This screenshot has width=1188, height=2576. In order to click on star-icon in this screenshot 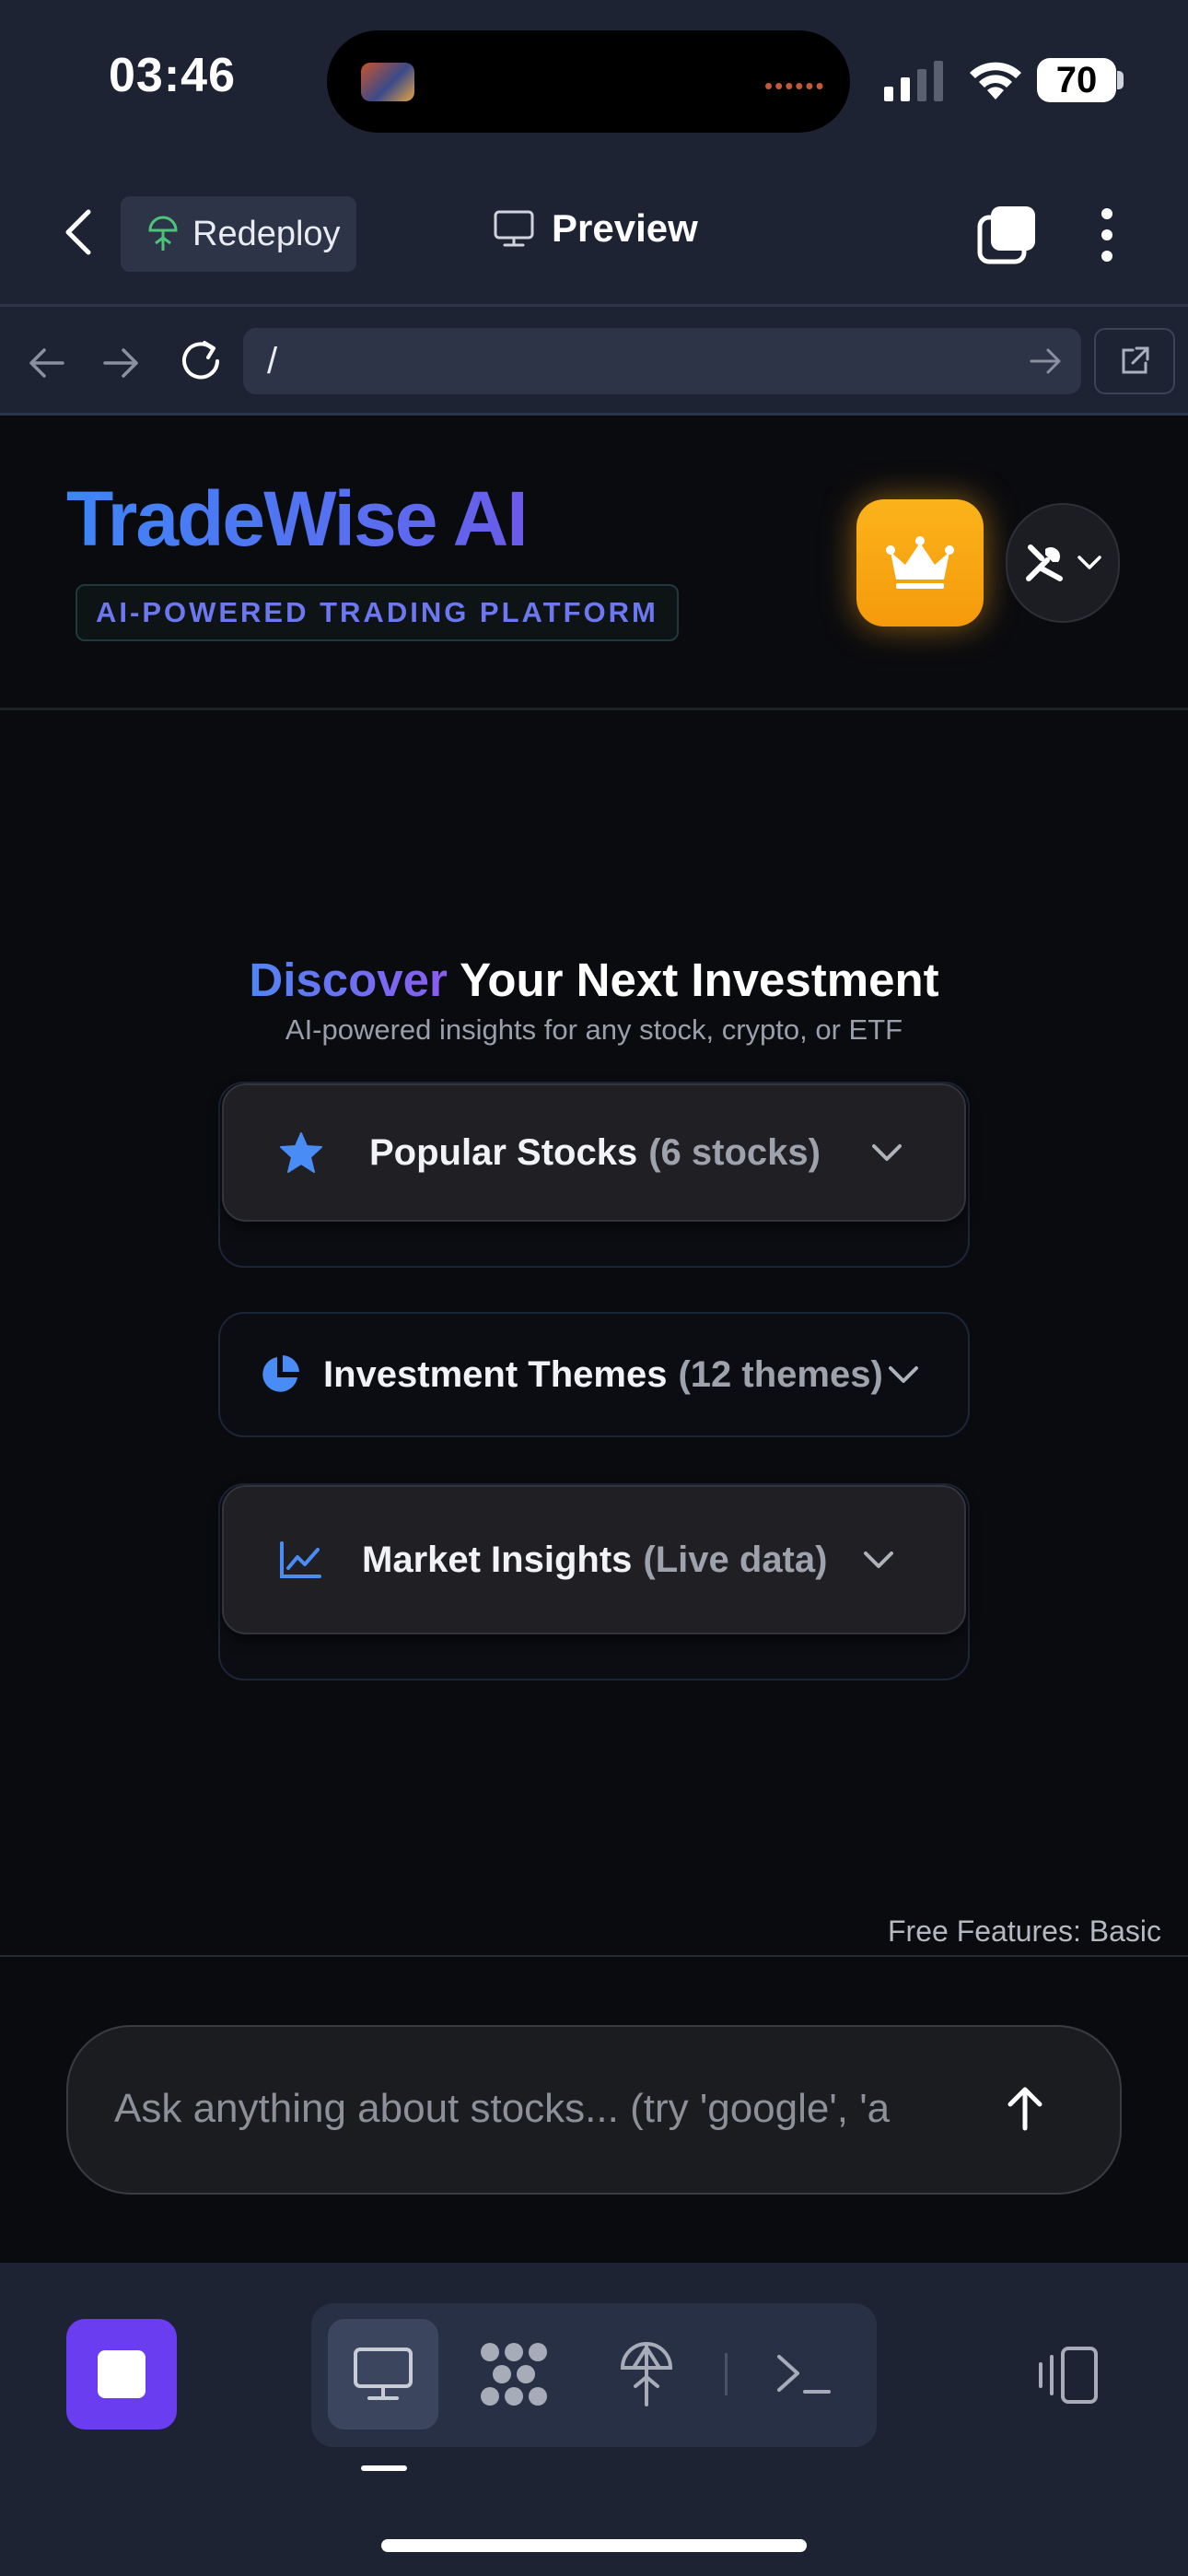, I will do `click(301, 1152)`.